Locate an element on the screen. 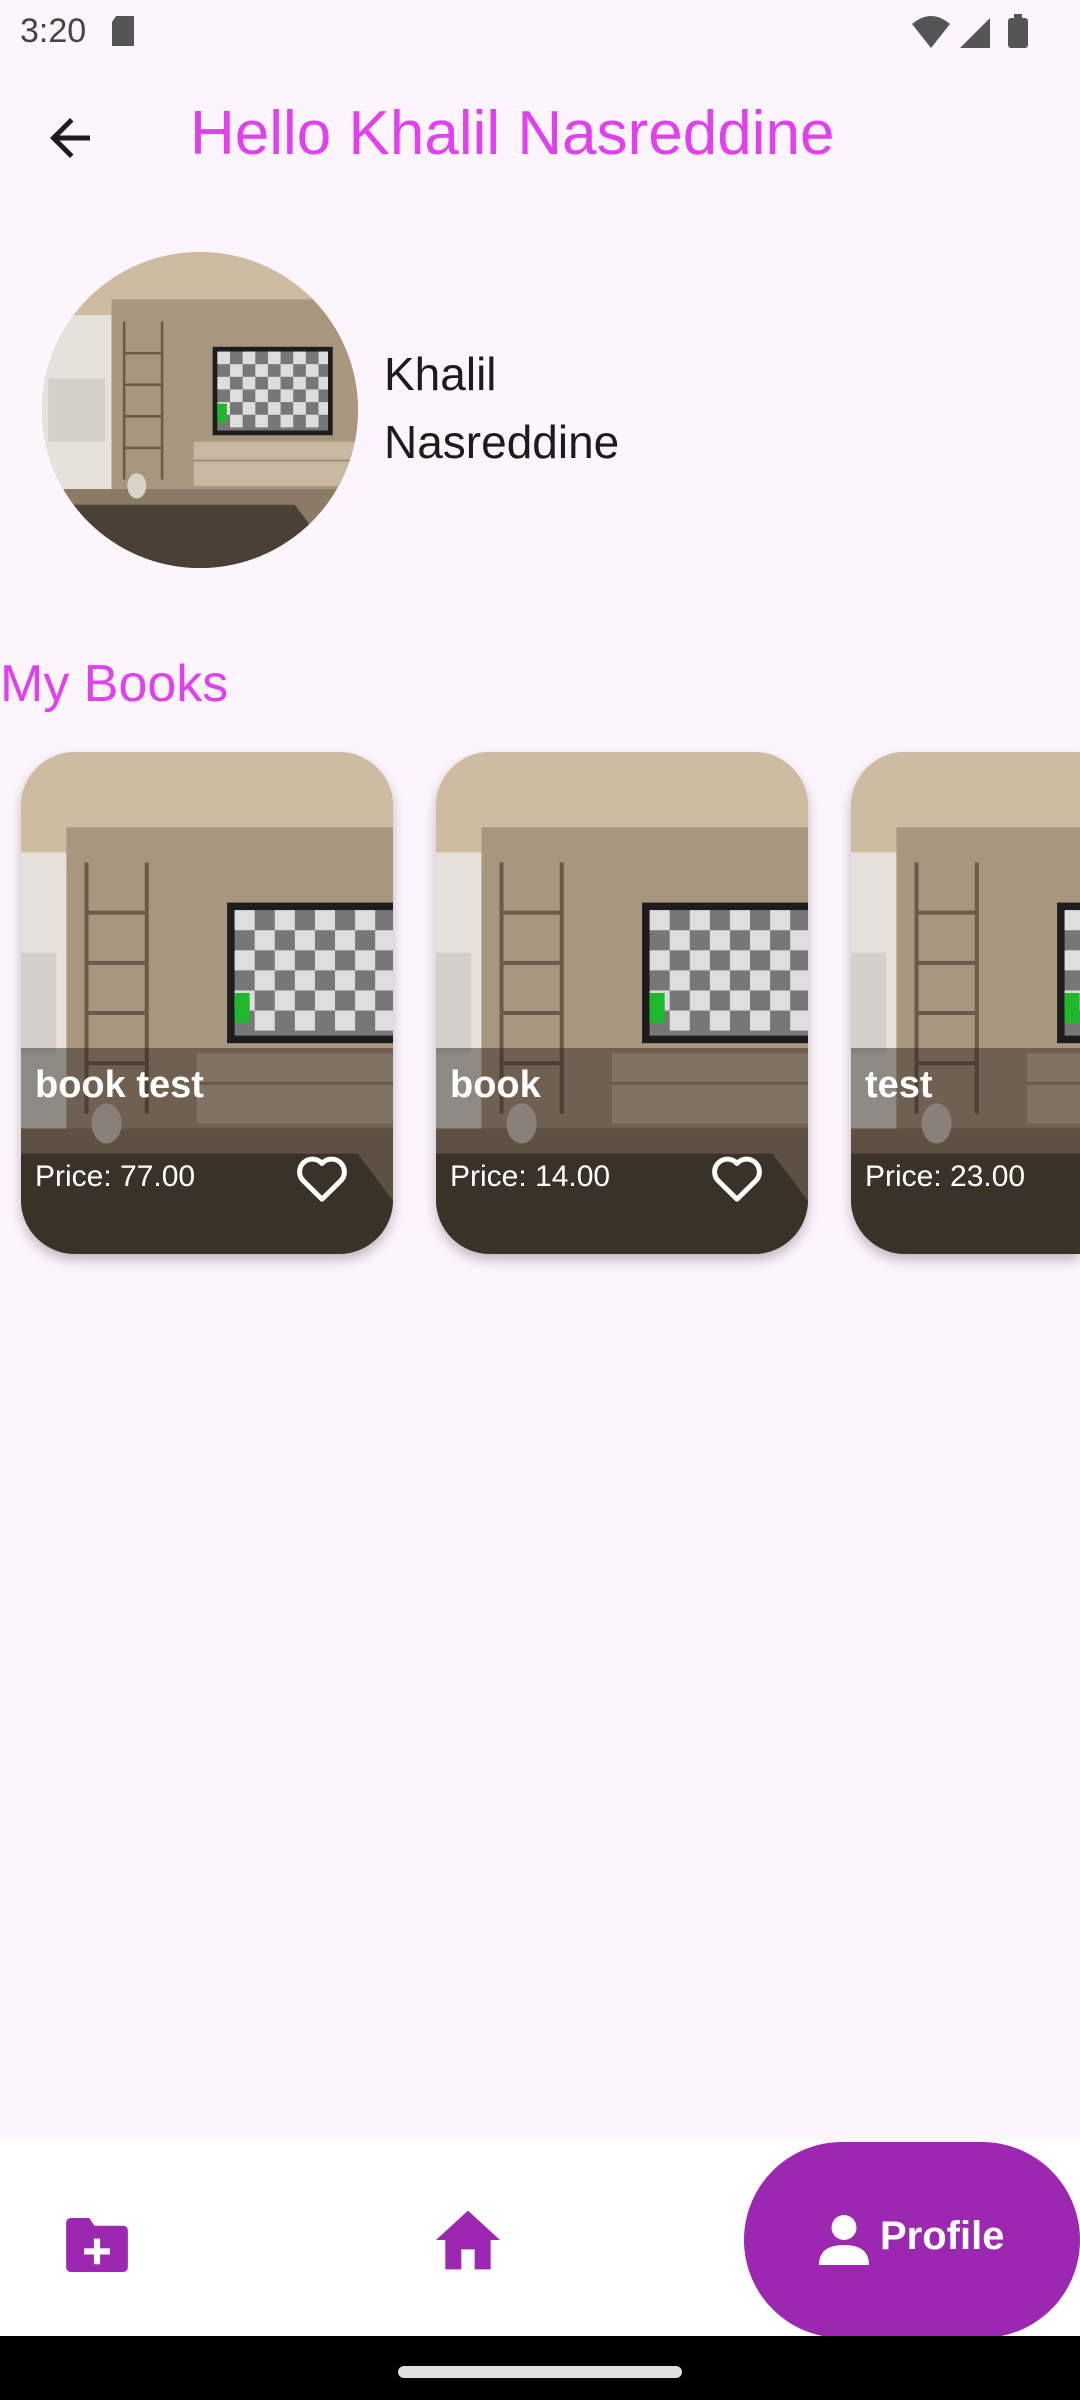 Image resolution: width=1080 pixels, height=2400 pixels. profile-last-name: Nasreddine is located at coordinates (502, 442).